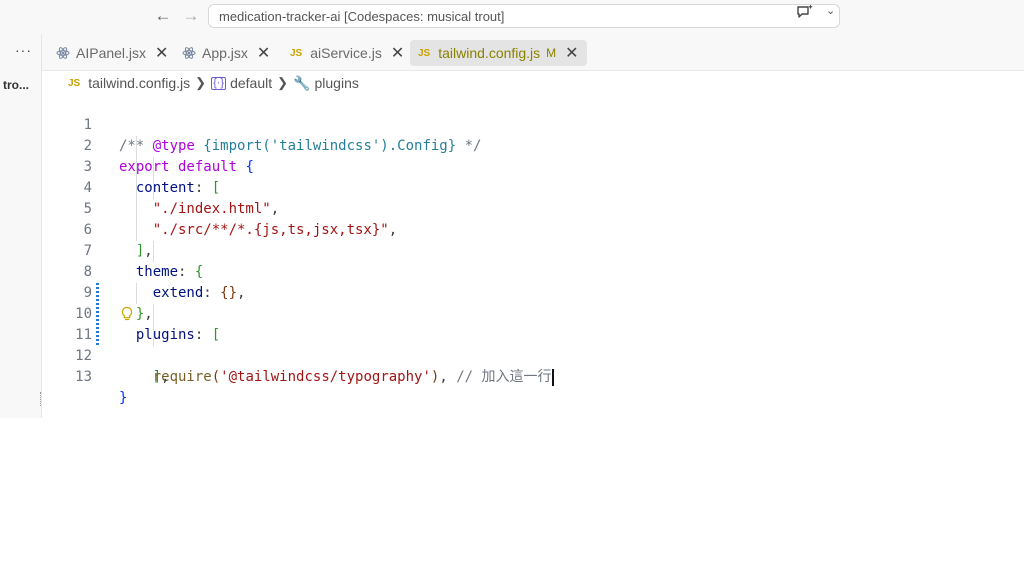 The image size is (1024, 564). Describe the element at coordinates (533, 355) in the screenshot. I see `code-line: 12 ],` at that location.